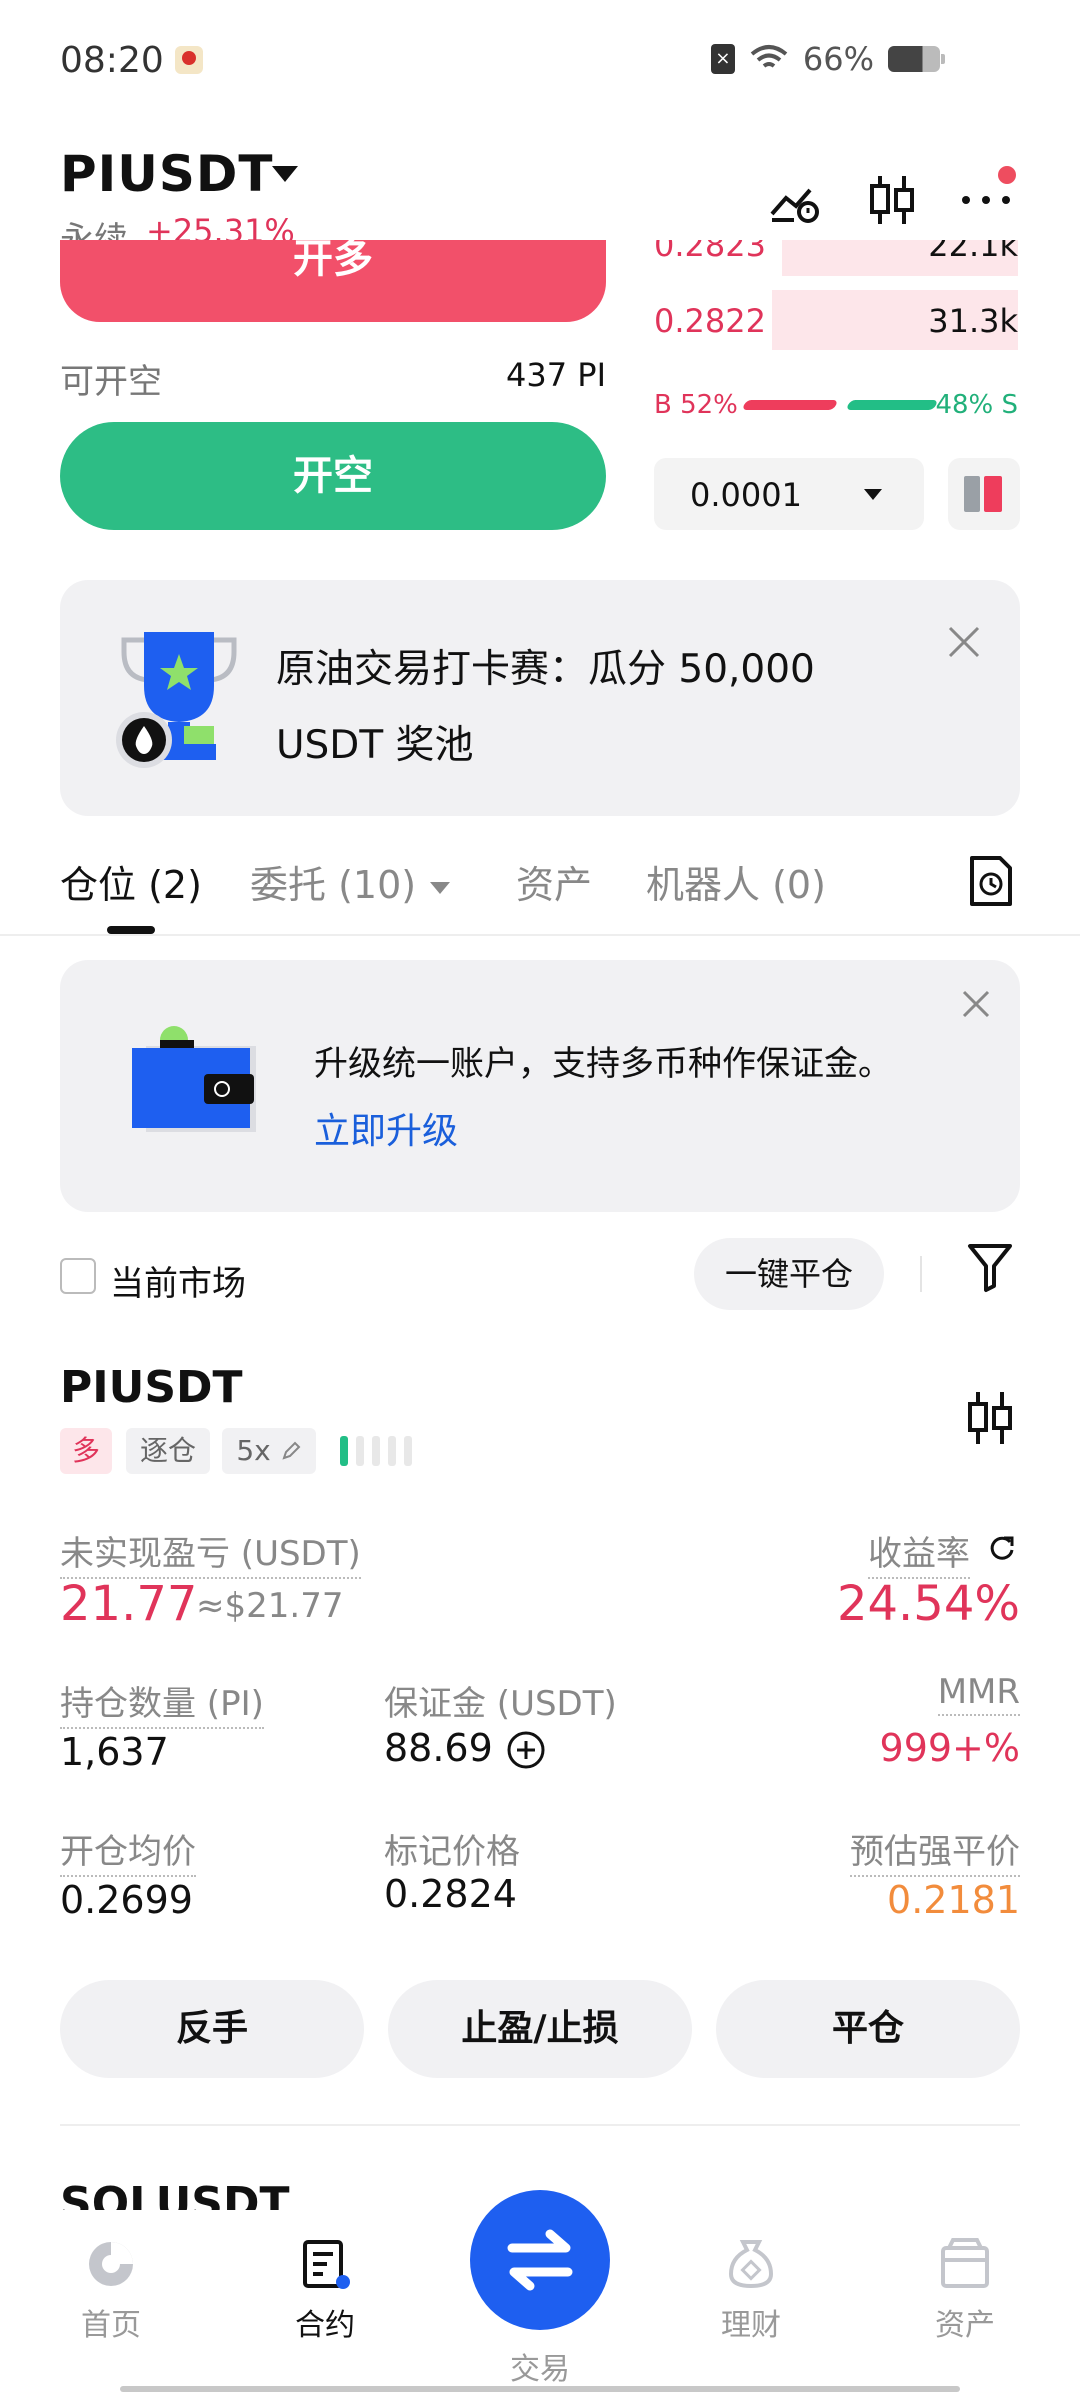 This screenshot has width=1080, height=2400. What do you see at coordinates (978, 1694) in the screenshot?
I see `mmr-label: MMR` at bounding box center [978, 1694].